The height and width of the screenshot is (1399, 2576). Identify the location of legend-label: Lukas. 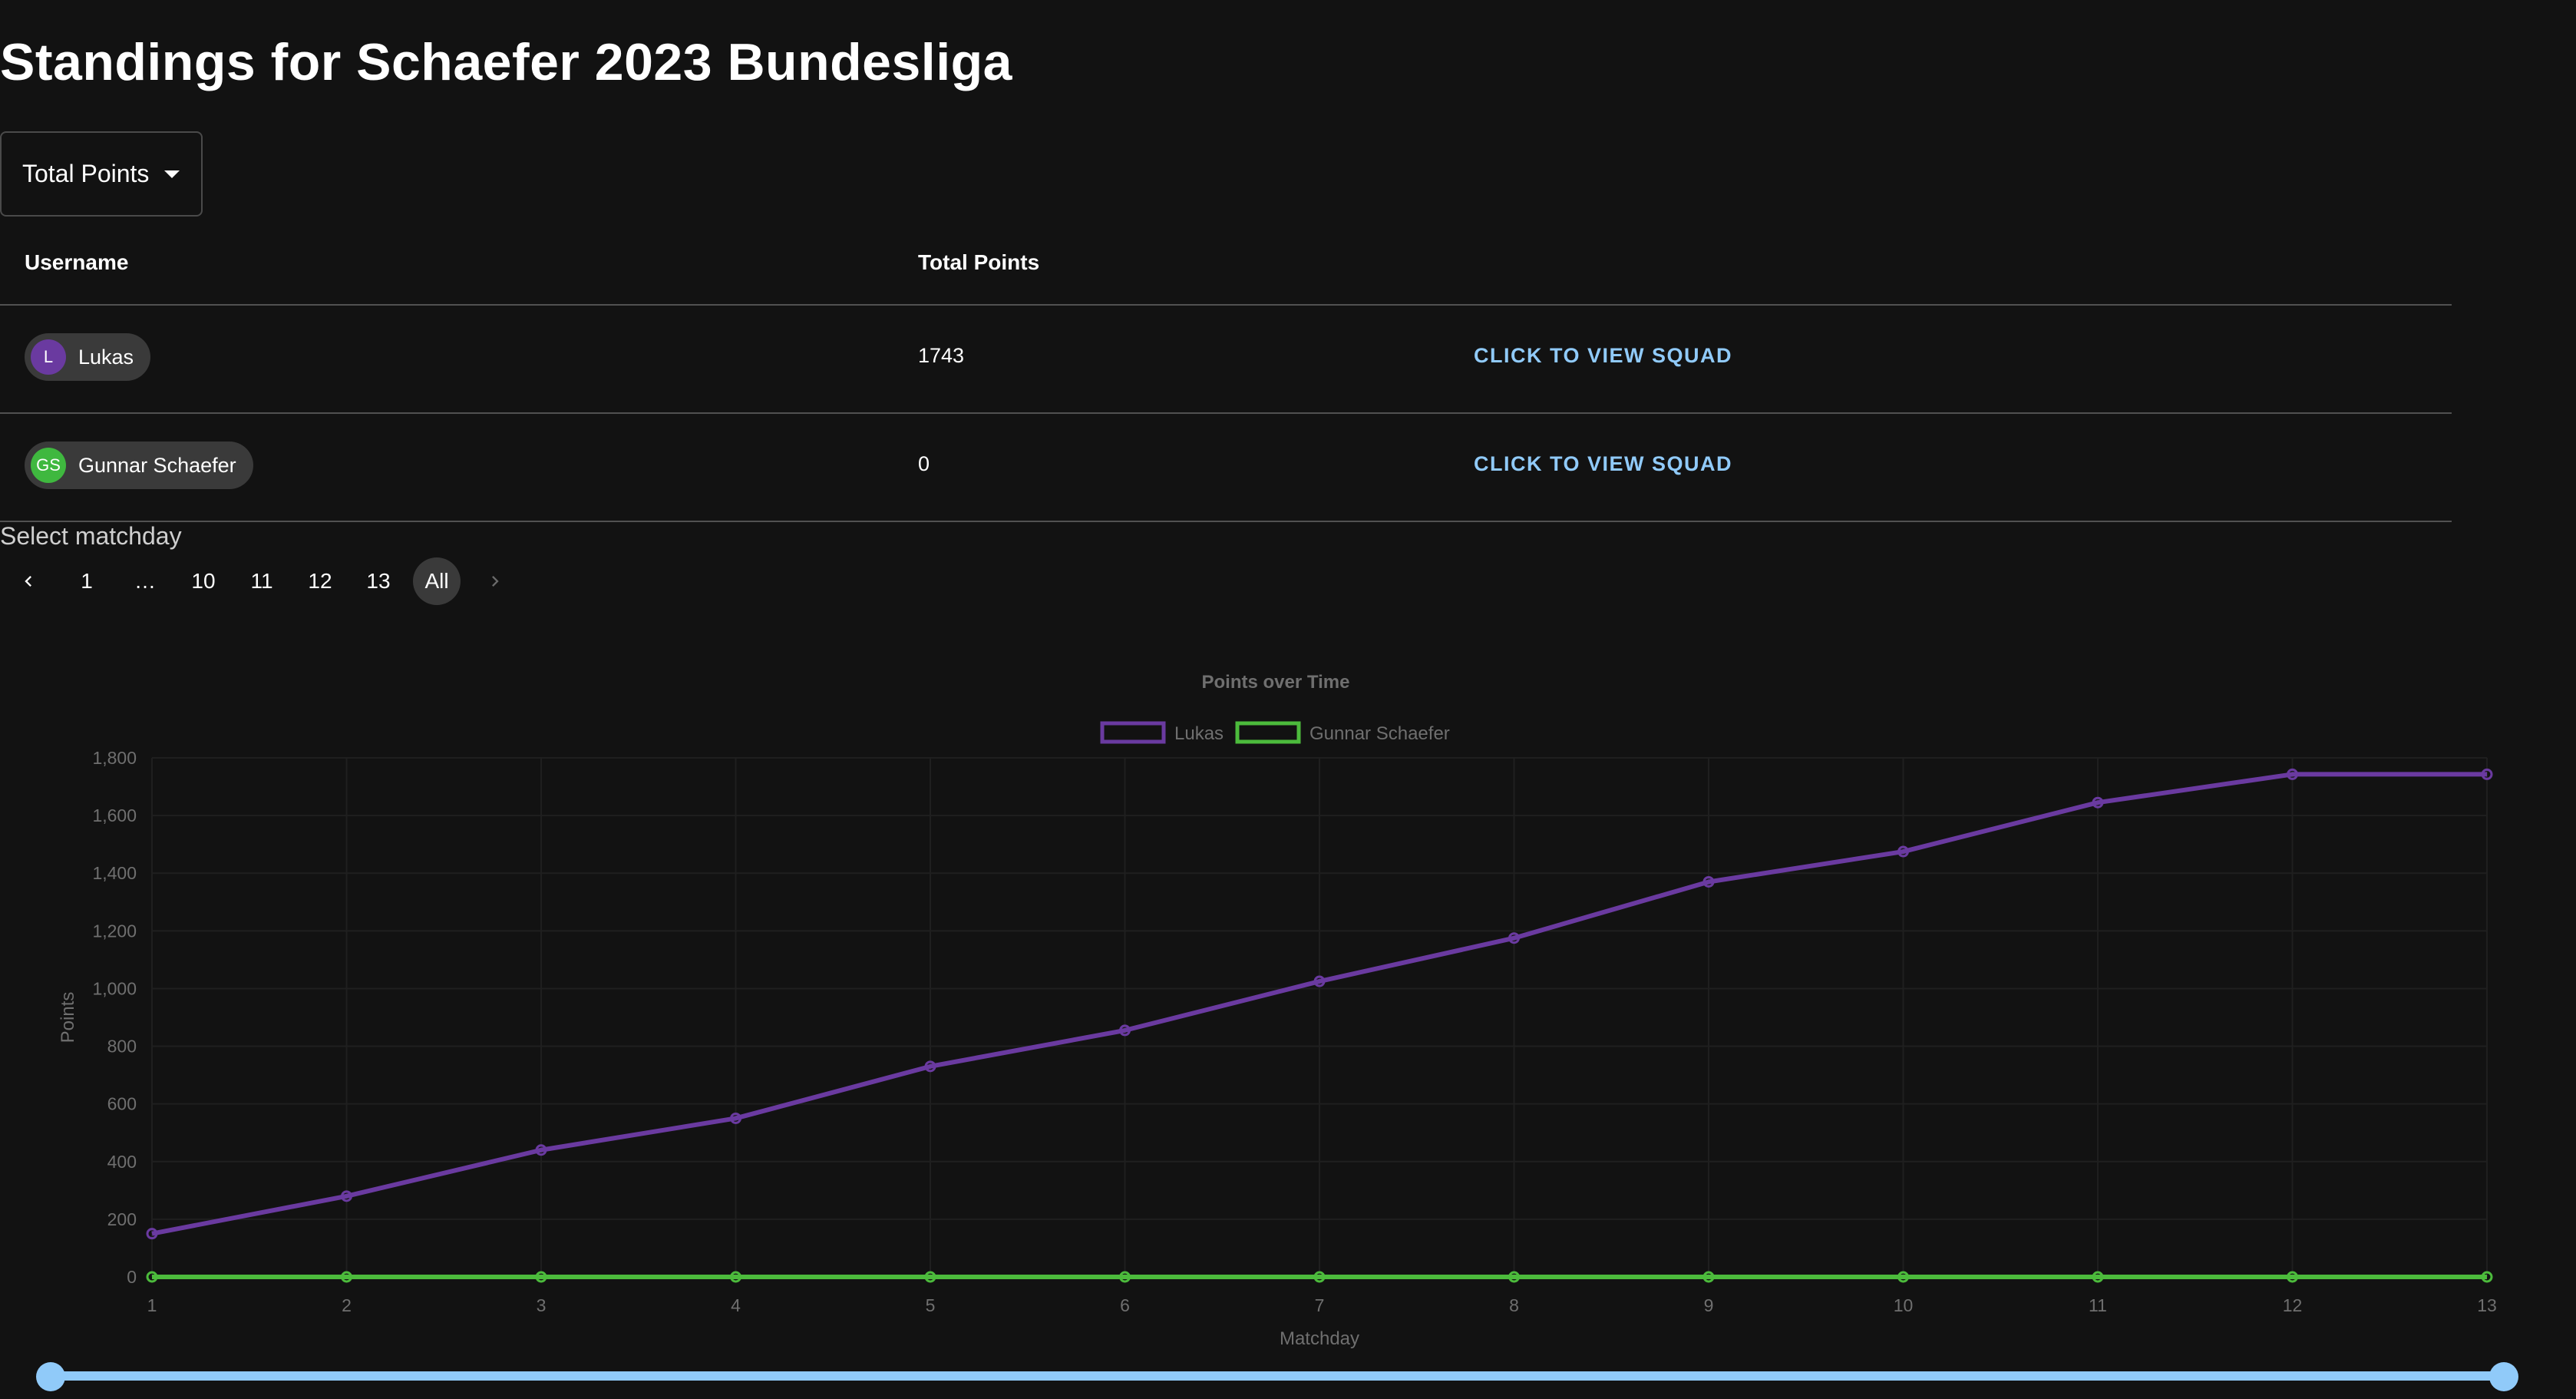
(1199, 733).